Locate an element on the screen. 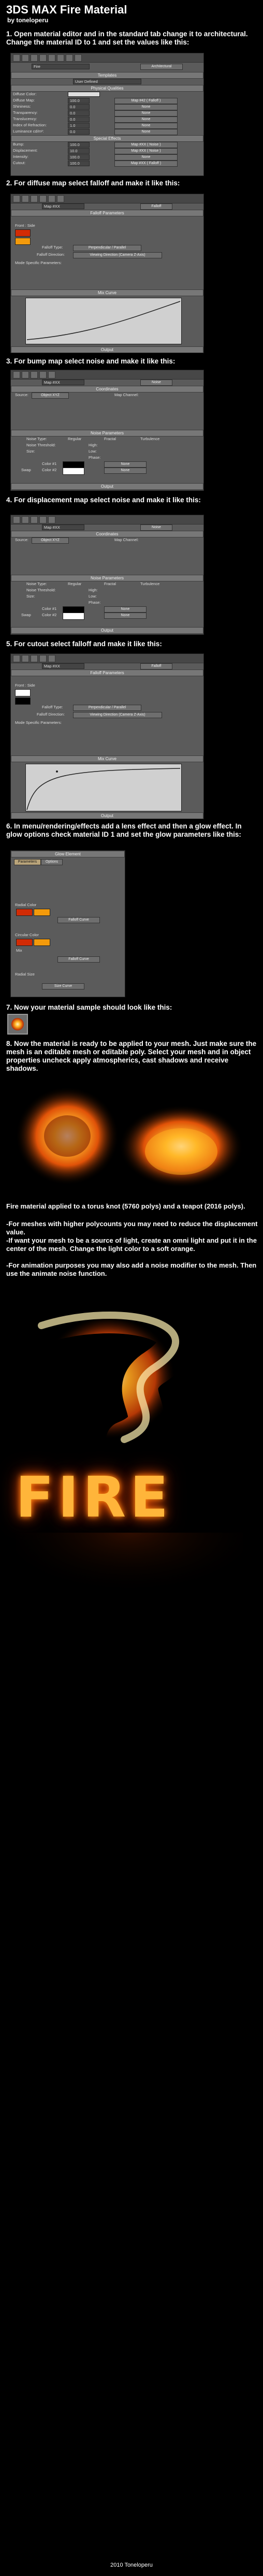 The height and width of the screenshot is (2576, 263). map-button: Map #XX ( Falloff ) is located at coordinates (146, 164).